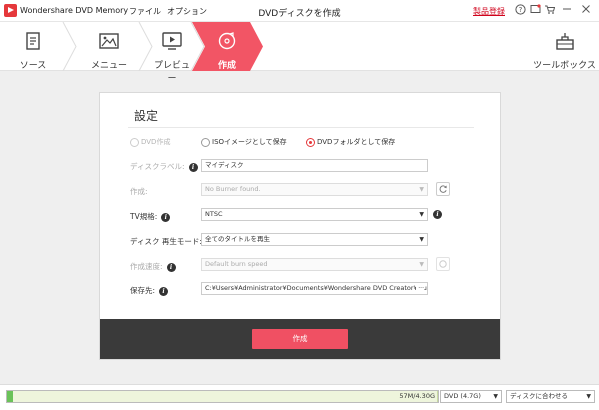 This screenshot has height=410, width=599. Describe the element at coordinates (10, 396) in the screenshot. I see `capacity-used` at that location.